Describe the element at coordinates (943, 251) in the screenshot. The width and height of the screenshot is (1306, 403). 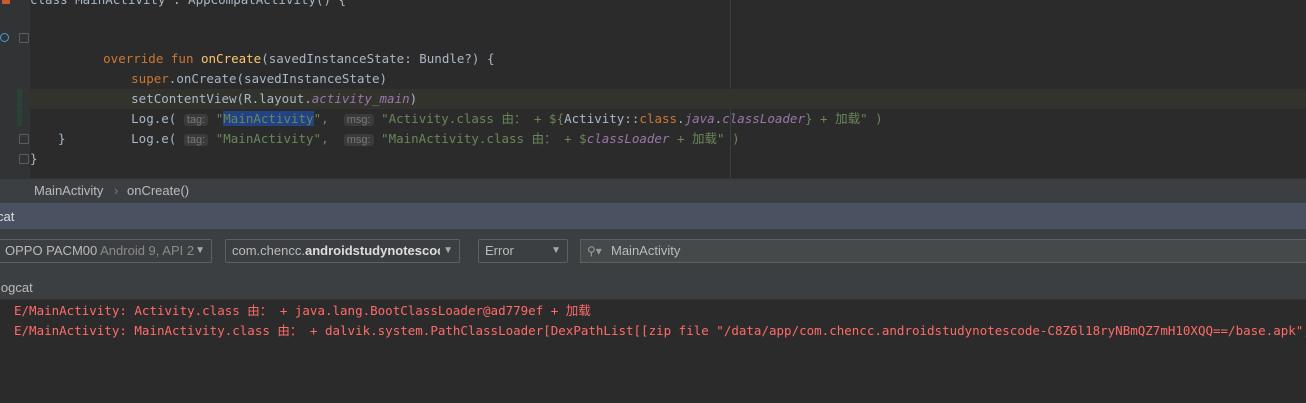
I see `search-input: ⚲▾ MainActivity` at that location.